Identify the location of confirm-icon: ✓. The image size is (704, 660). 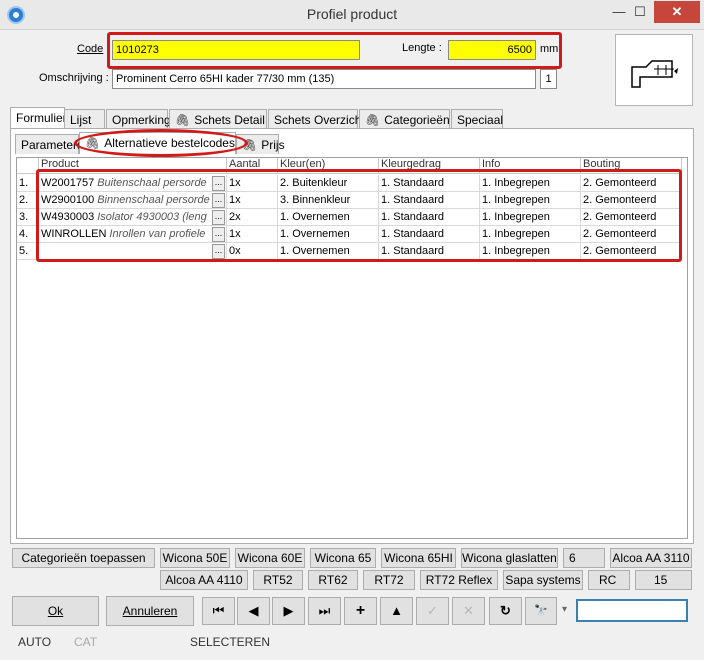
(432, 611).